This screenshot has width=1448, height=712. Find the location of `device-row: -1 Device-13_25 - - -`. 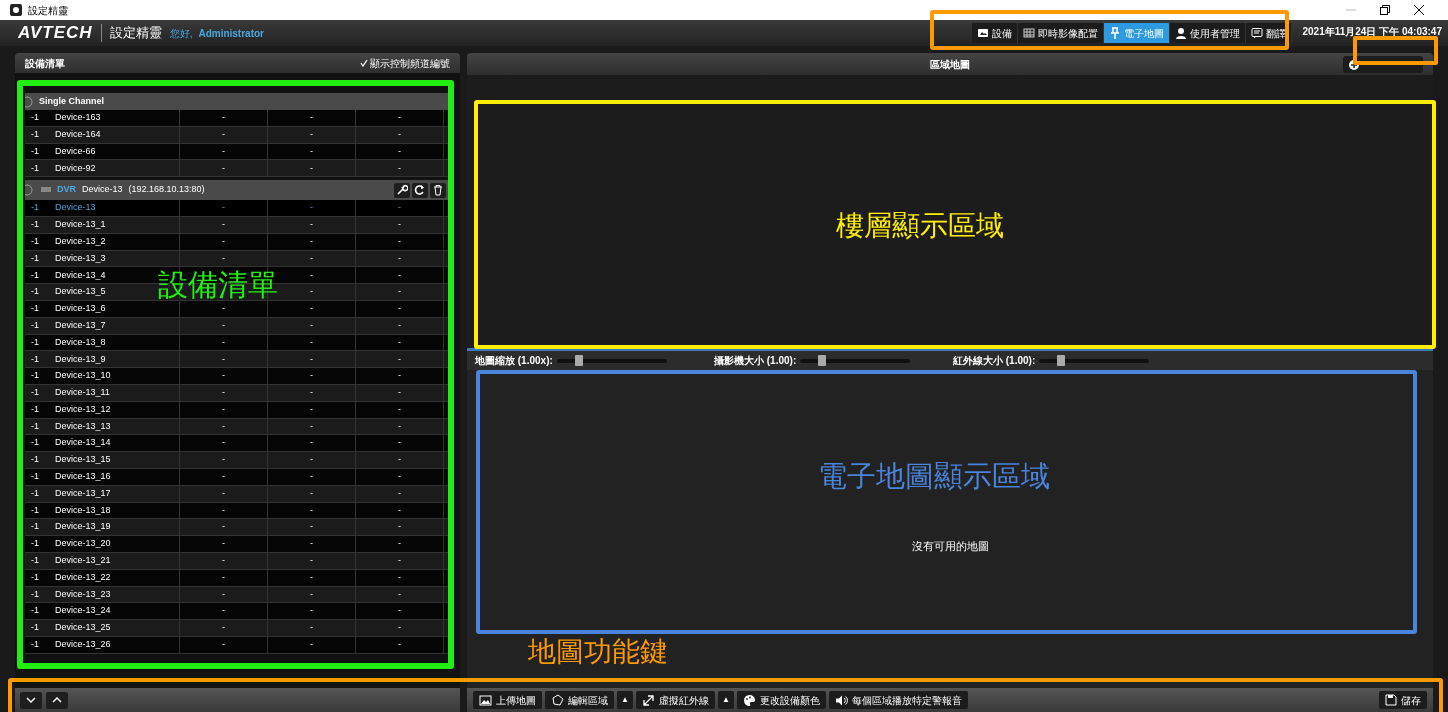

device-row: -1 Device-13_25 - - - is located at coordinates (237, 628).